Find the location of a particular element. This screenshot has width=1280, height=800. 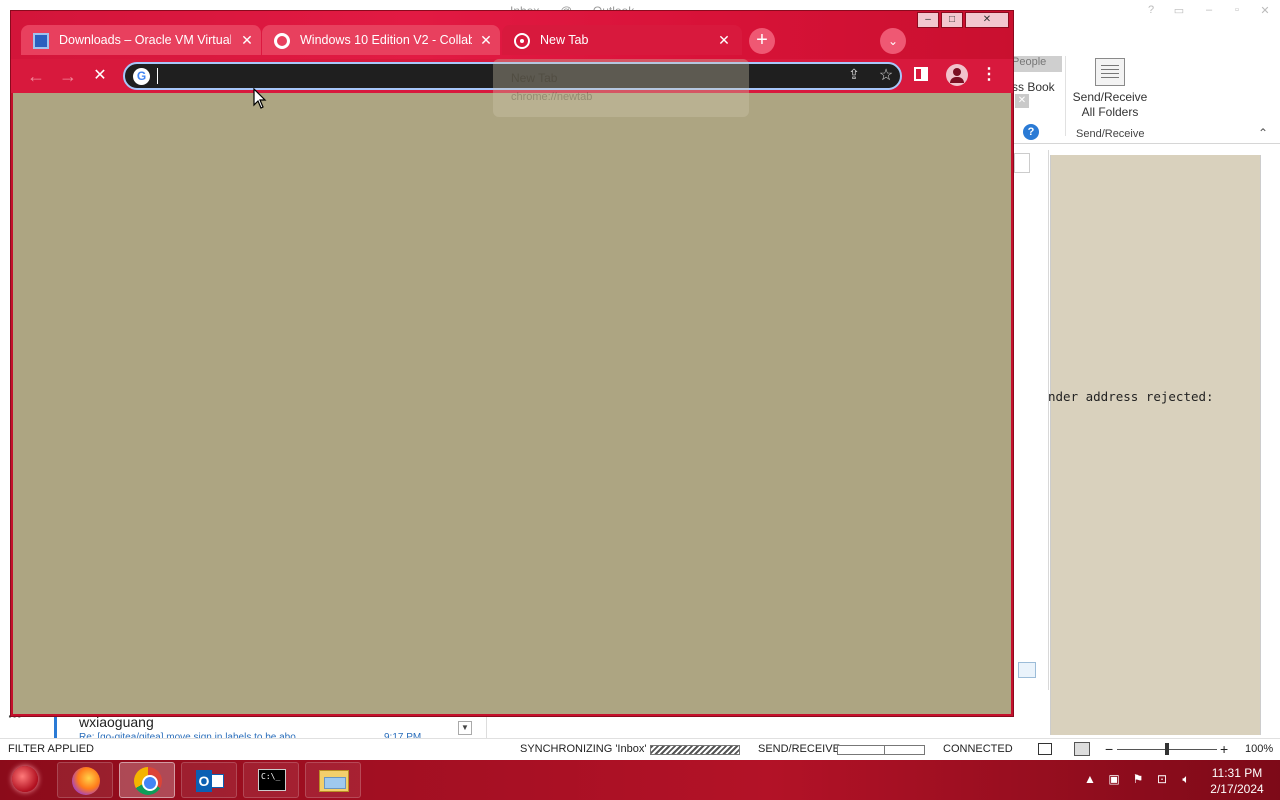

maximize-button: □ is located at coordinates (952, 20).